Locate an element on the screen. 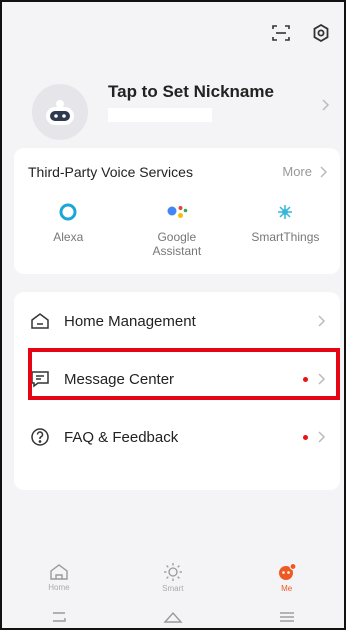 This screenshot has height=630, width=346. voice-item-label: Alexa is located at coordinates (68, 237).